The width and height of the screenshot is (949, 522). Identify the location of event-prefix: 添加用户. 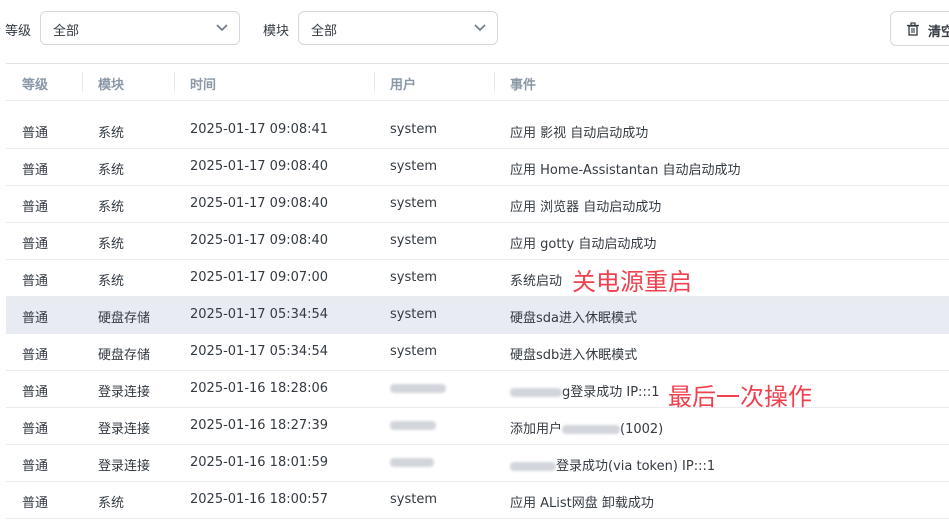
(536, 429).